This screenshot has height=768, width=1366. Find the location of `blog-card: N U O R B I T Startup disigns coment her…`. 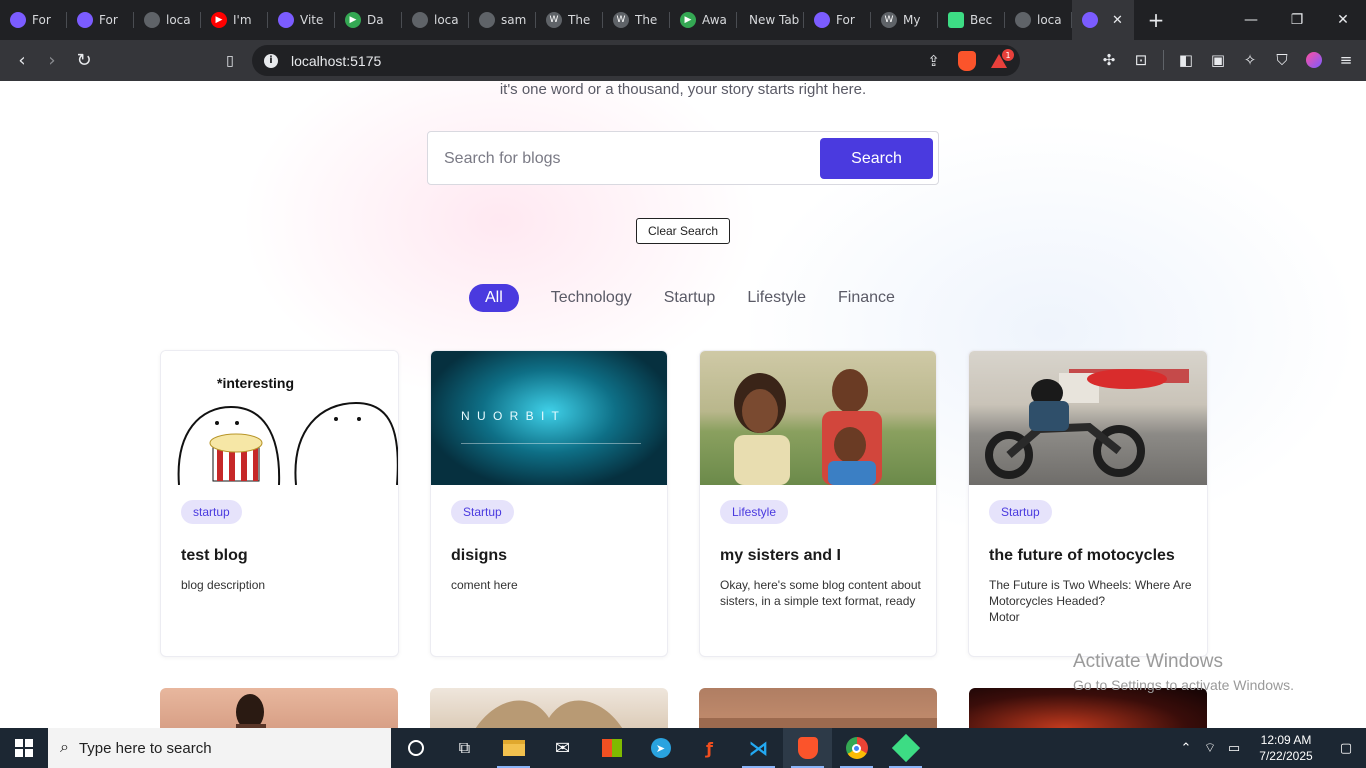

blog-card: N U O R B I T Startup disigns coment her… is located at coordinates (549, 503).